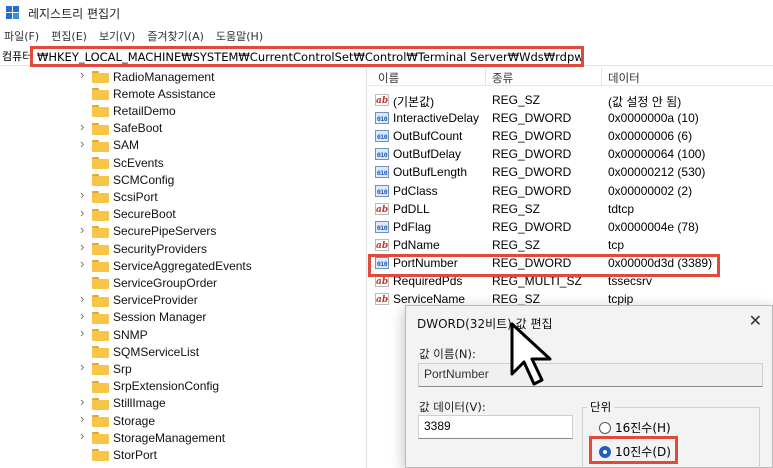 This screenshot has height=468, width=773. I want to click on tree-item-label: StorPort, so click(135, 454).